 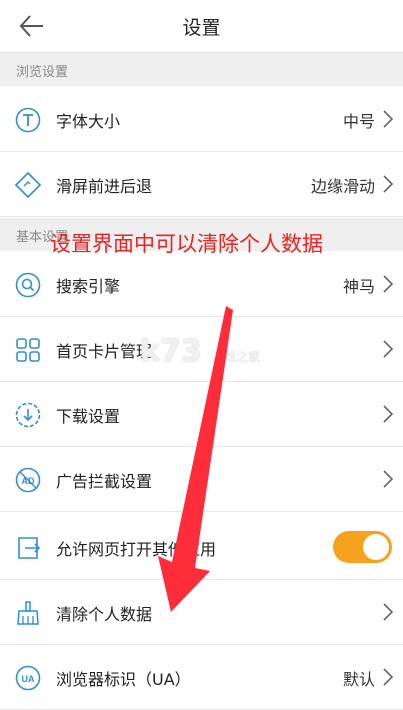 I want to click on watermark-main: k73, so click(x=171, y=351).